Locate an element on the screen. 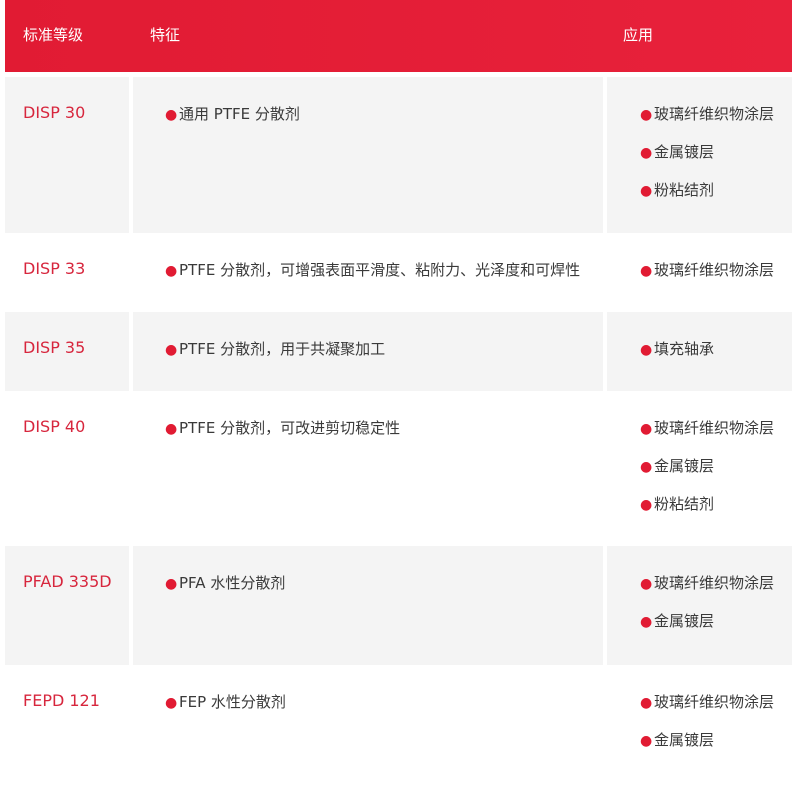 The height and width of the screenshot is (800, 800). feature-cell: ● PTFE 分散剂，可增强表面平滑度、粘附力、光泽度和可焊性 is located at coordinates (368, 272).